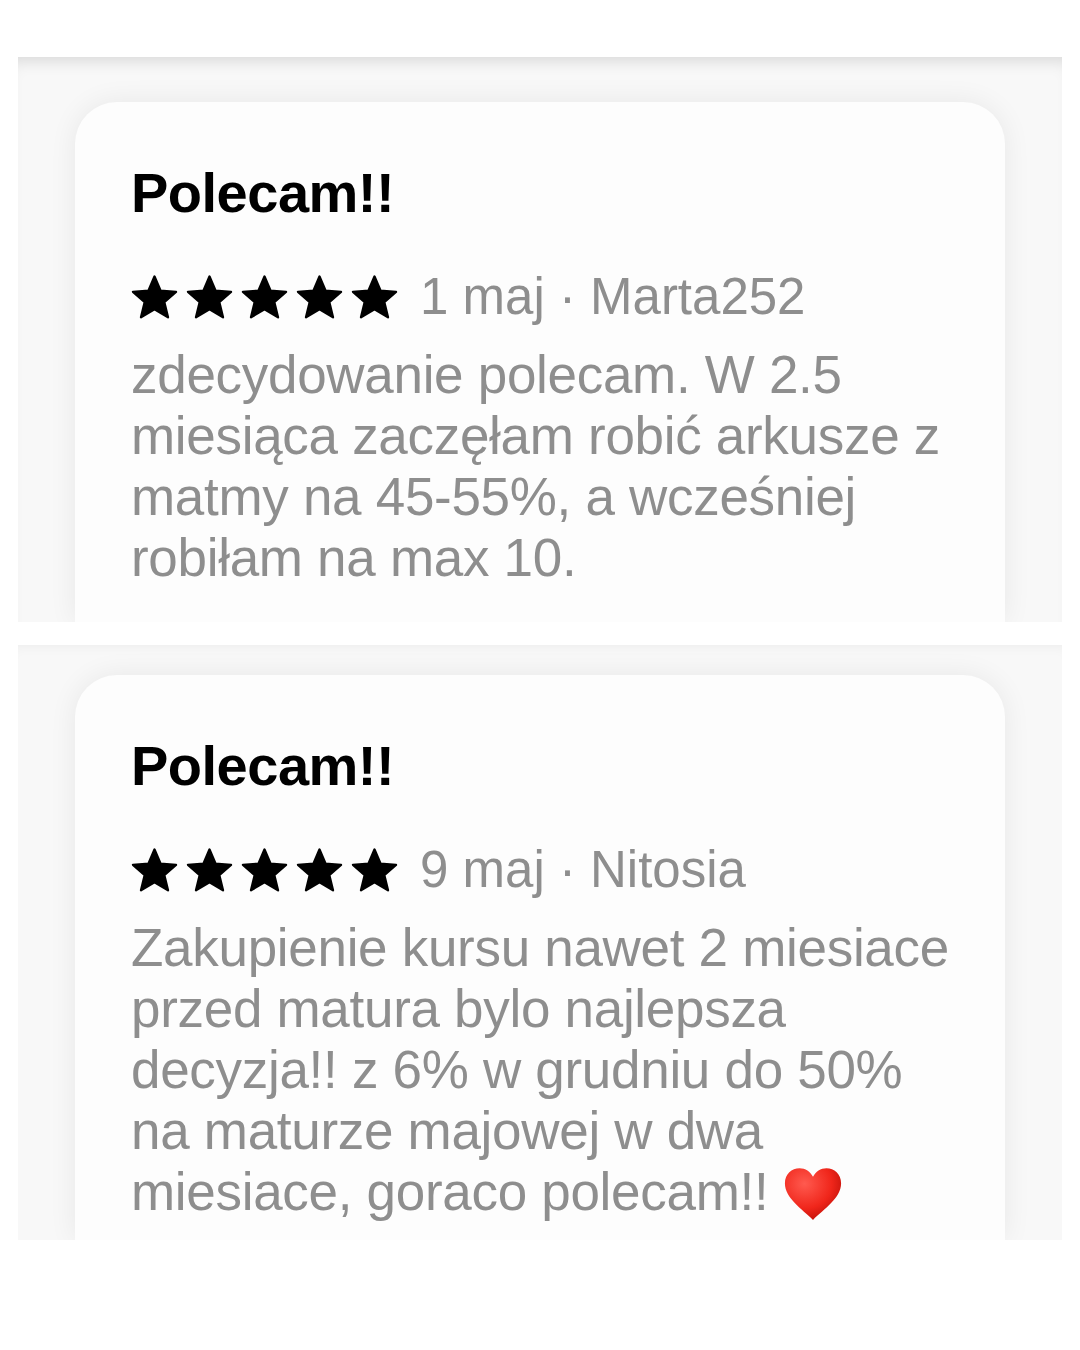  I want to click on review-byline: 1 maj · Marta252, so click(613, 297).